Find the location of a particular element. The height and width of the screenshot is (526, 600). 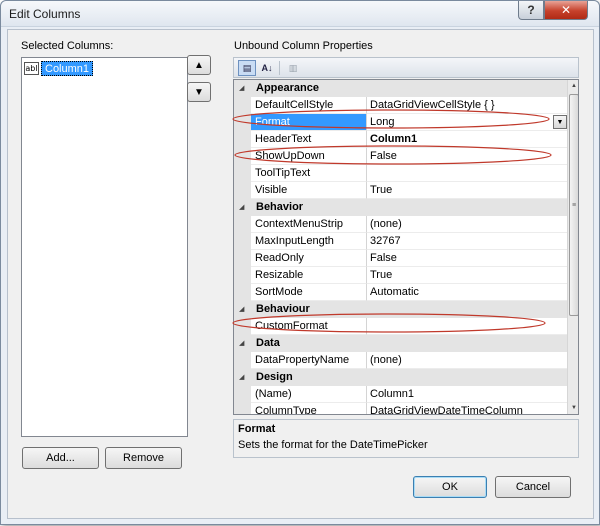

properties-heading: Unbound Column Properties is located at coordinates (303, 46).